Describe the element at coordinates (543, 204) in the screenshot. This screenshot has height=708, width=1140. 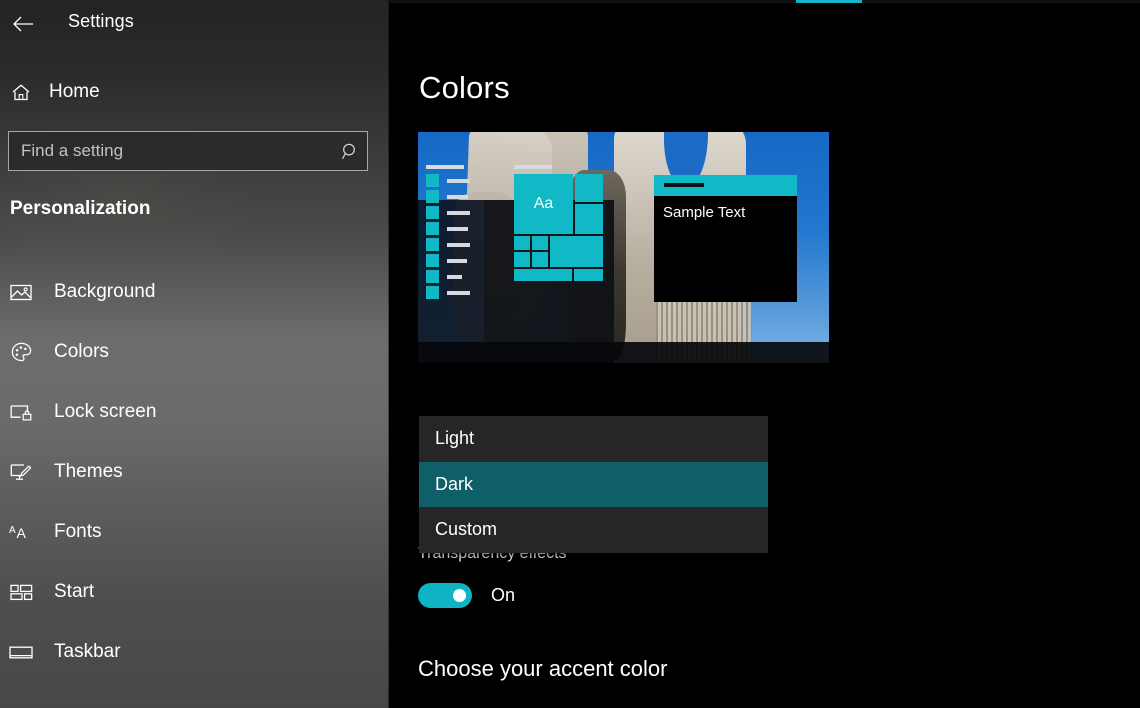
I see `preview-tile-aa: Aa` at that location.